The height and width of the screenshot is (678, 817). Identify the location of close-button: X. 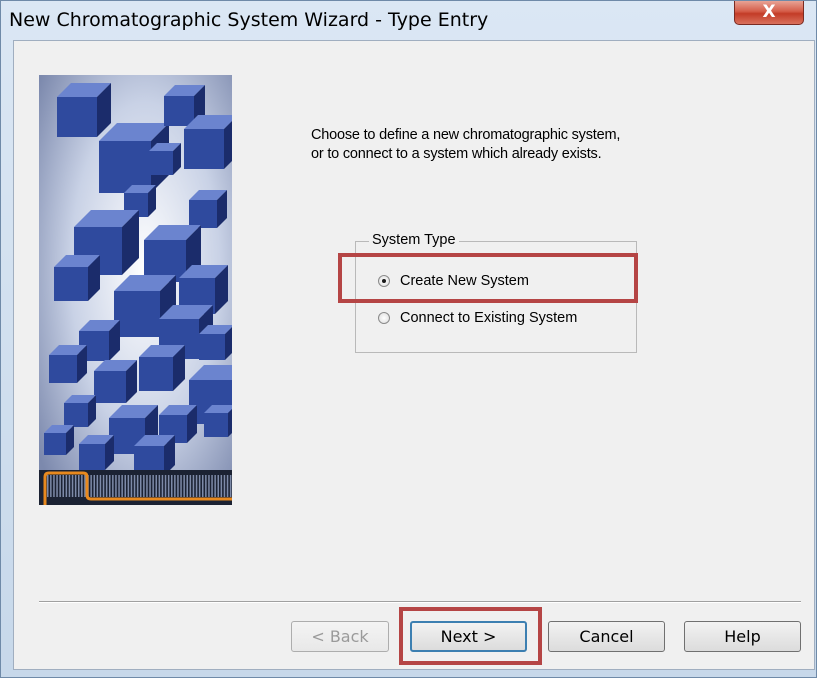
(769, 13).